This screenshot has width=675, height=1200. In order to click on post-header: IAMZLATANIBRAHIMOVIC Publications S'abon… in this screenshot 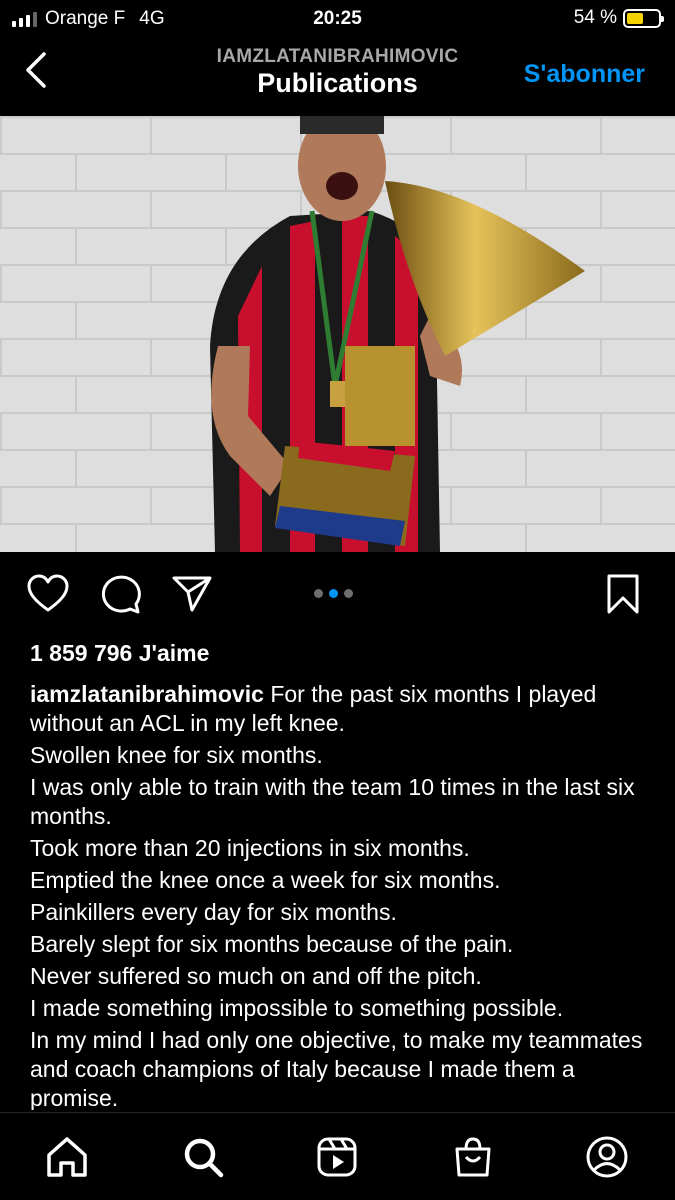, I will do `click(337, 77)`.